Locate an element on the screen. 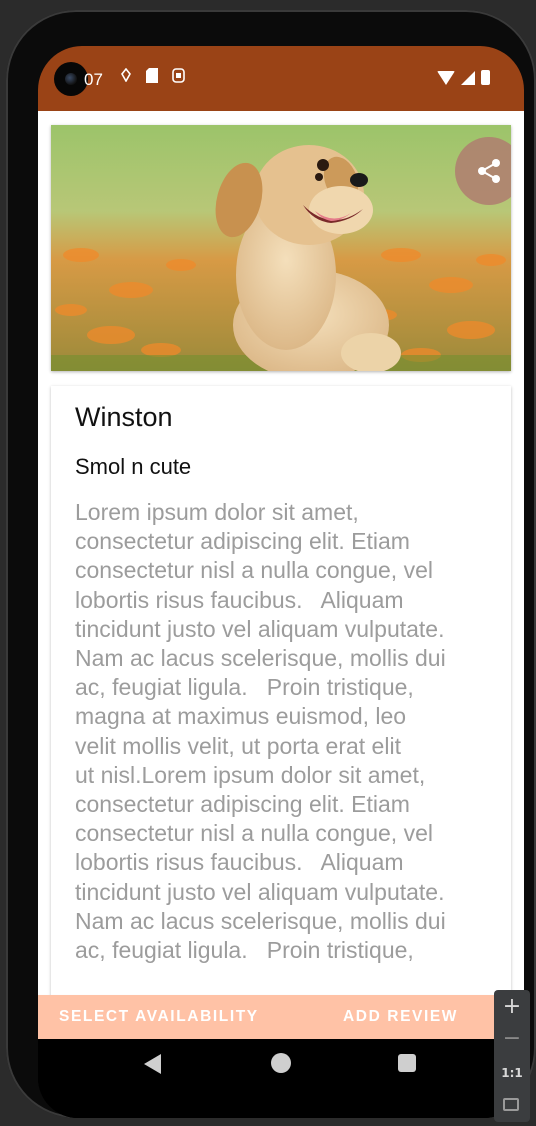 The image size is (536, 1126). zoom-reset-button: 1:1 is located at coordinates (512, 1073).